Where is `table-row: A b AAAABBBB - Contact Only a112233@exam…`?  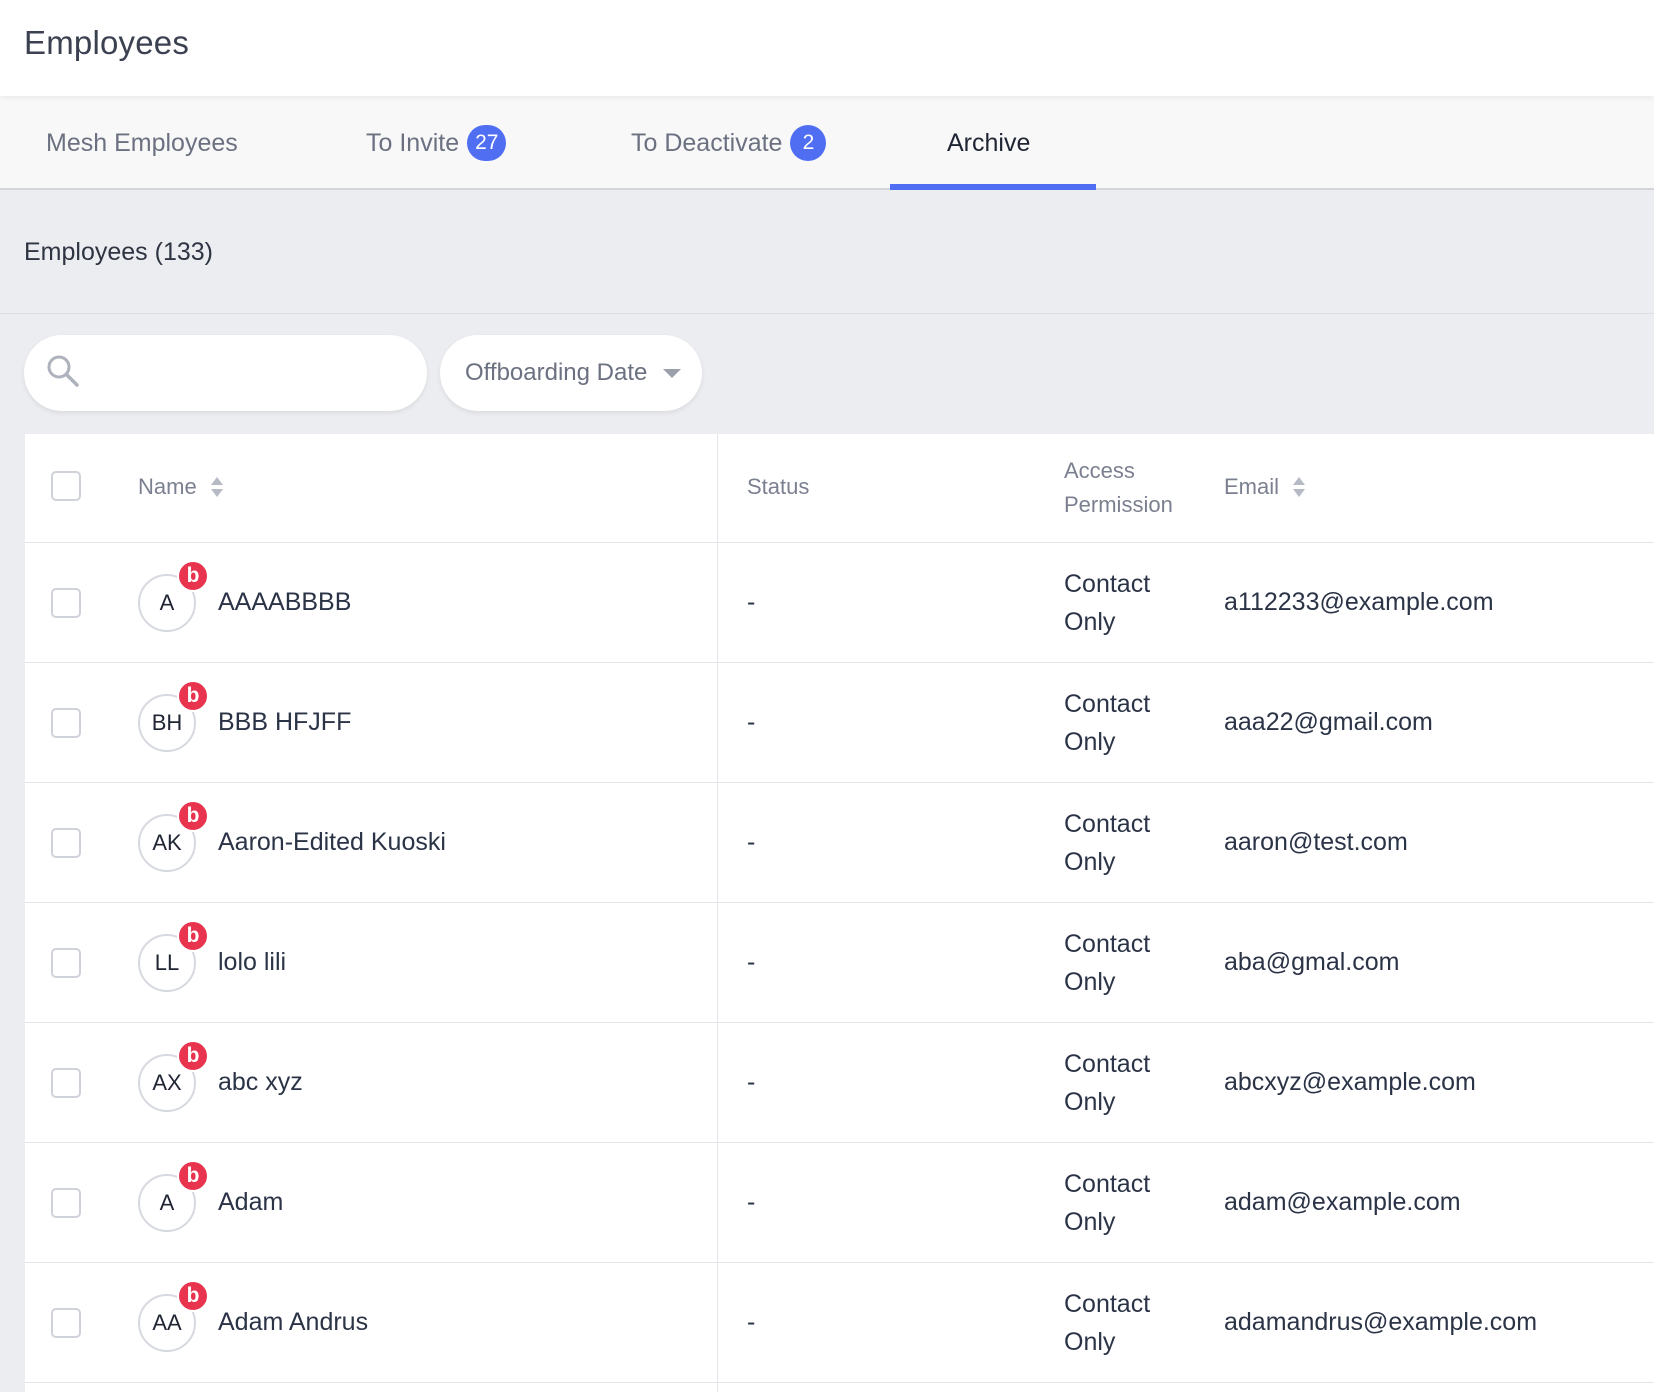
table-row: A b AAAABBBB - Contact Only a112233@exam… is located at coordinates (839, 603).